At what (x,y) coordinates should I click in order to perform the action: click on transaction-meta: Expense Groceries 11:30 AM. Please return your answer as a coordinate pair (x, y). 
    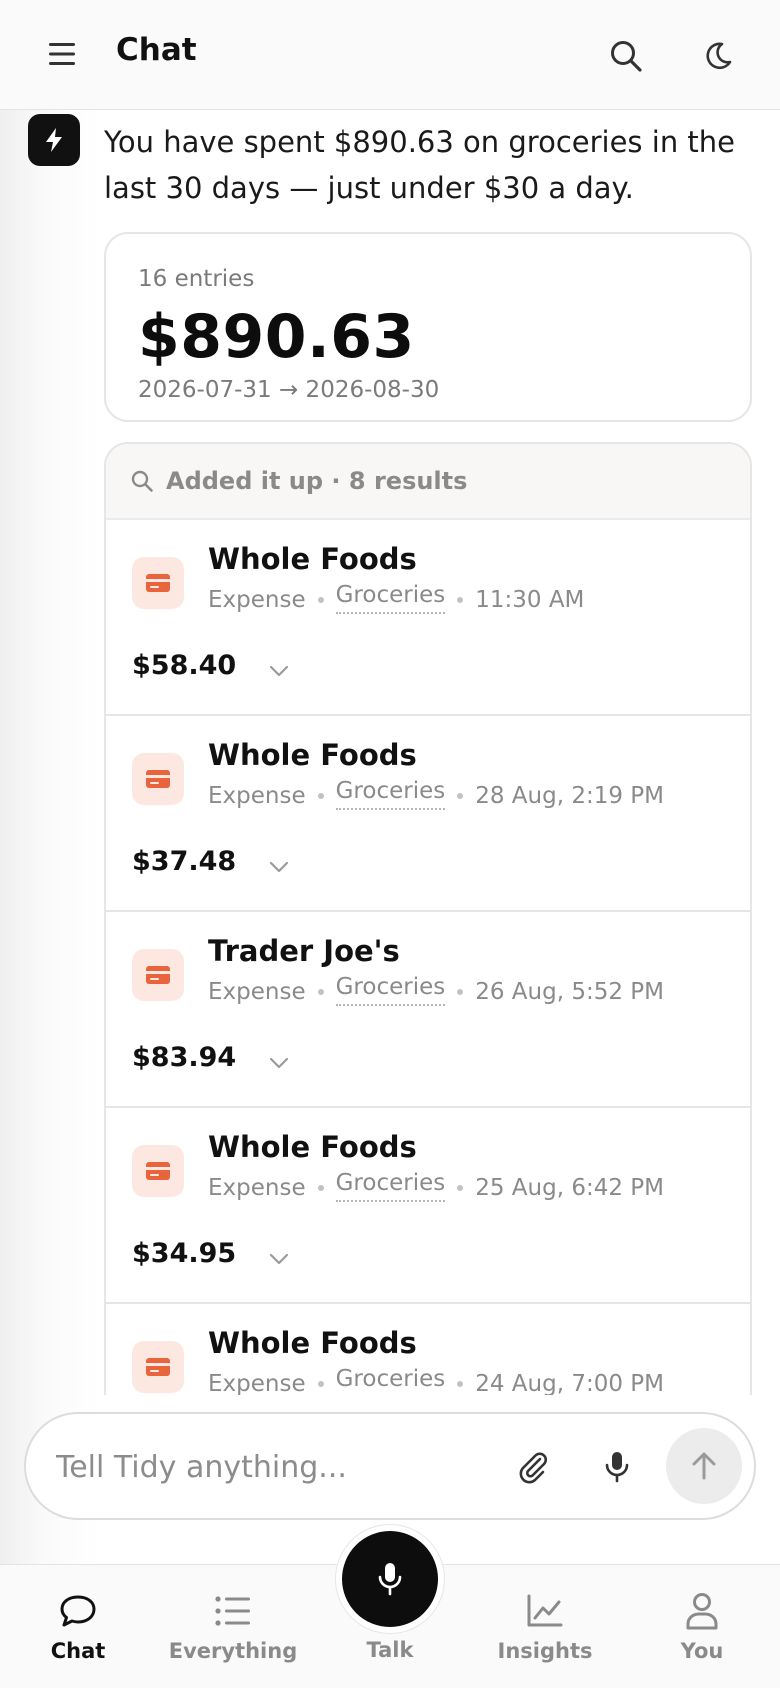
    Looking at the image, I should click on (396, 598).